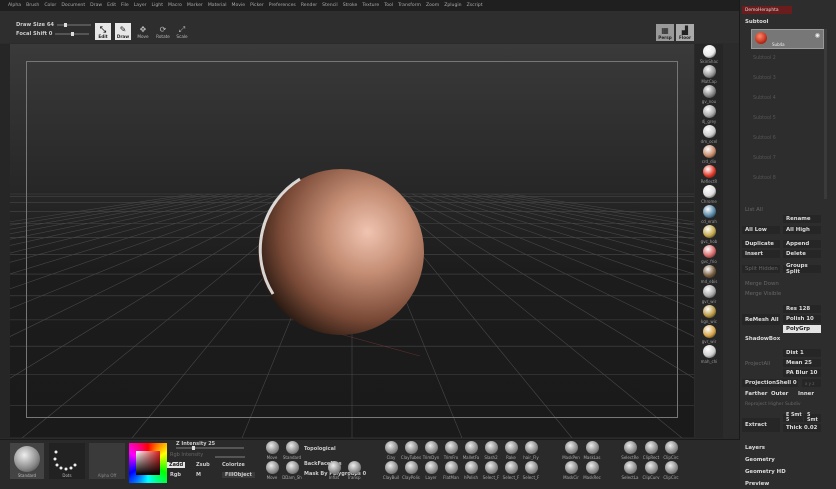  Describe the element at coordinates (511, 450) in the screenshot. I see `brush-rake: Rake` at that location.